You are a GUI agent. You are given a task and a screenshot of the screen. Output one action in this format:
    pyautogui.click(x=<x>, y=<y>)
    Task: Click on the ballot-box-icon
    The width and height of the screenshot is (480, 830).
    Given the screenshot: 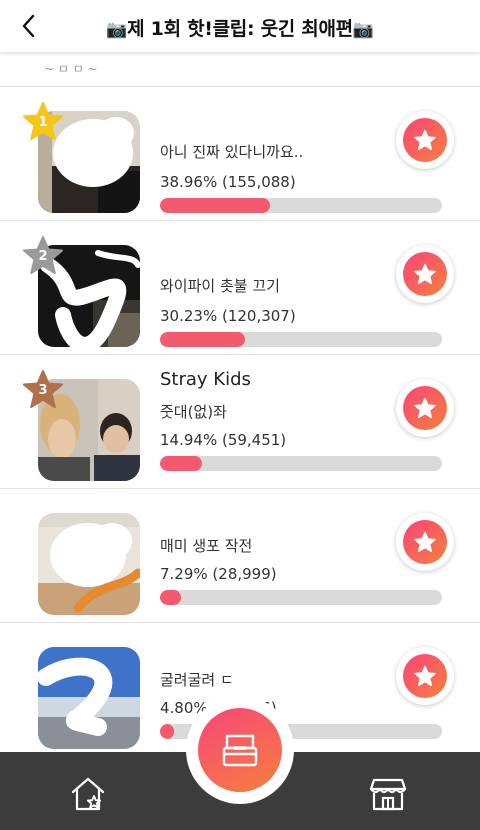 What is the action you would take?
    pyautogui.click(x=240, y=750)
    